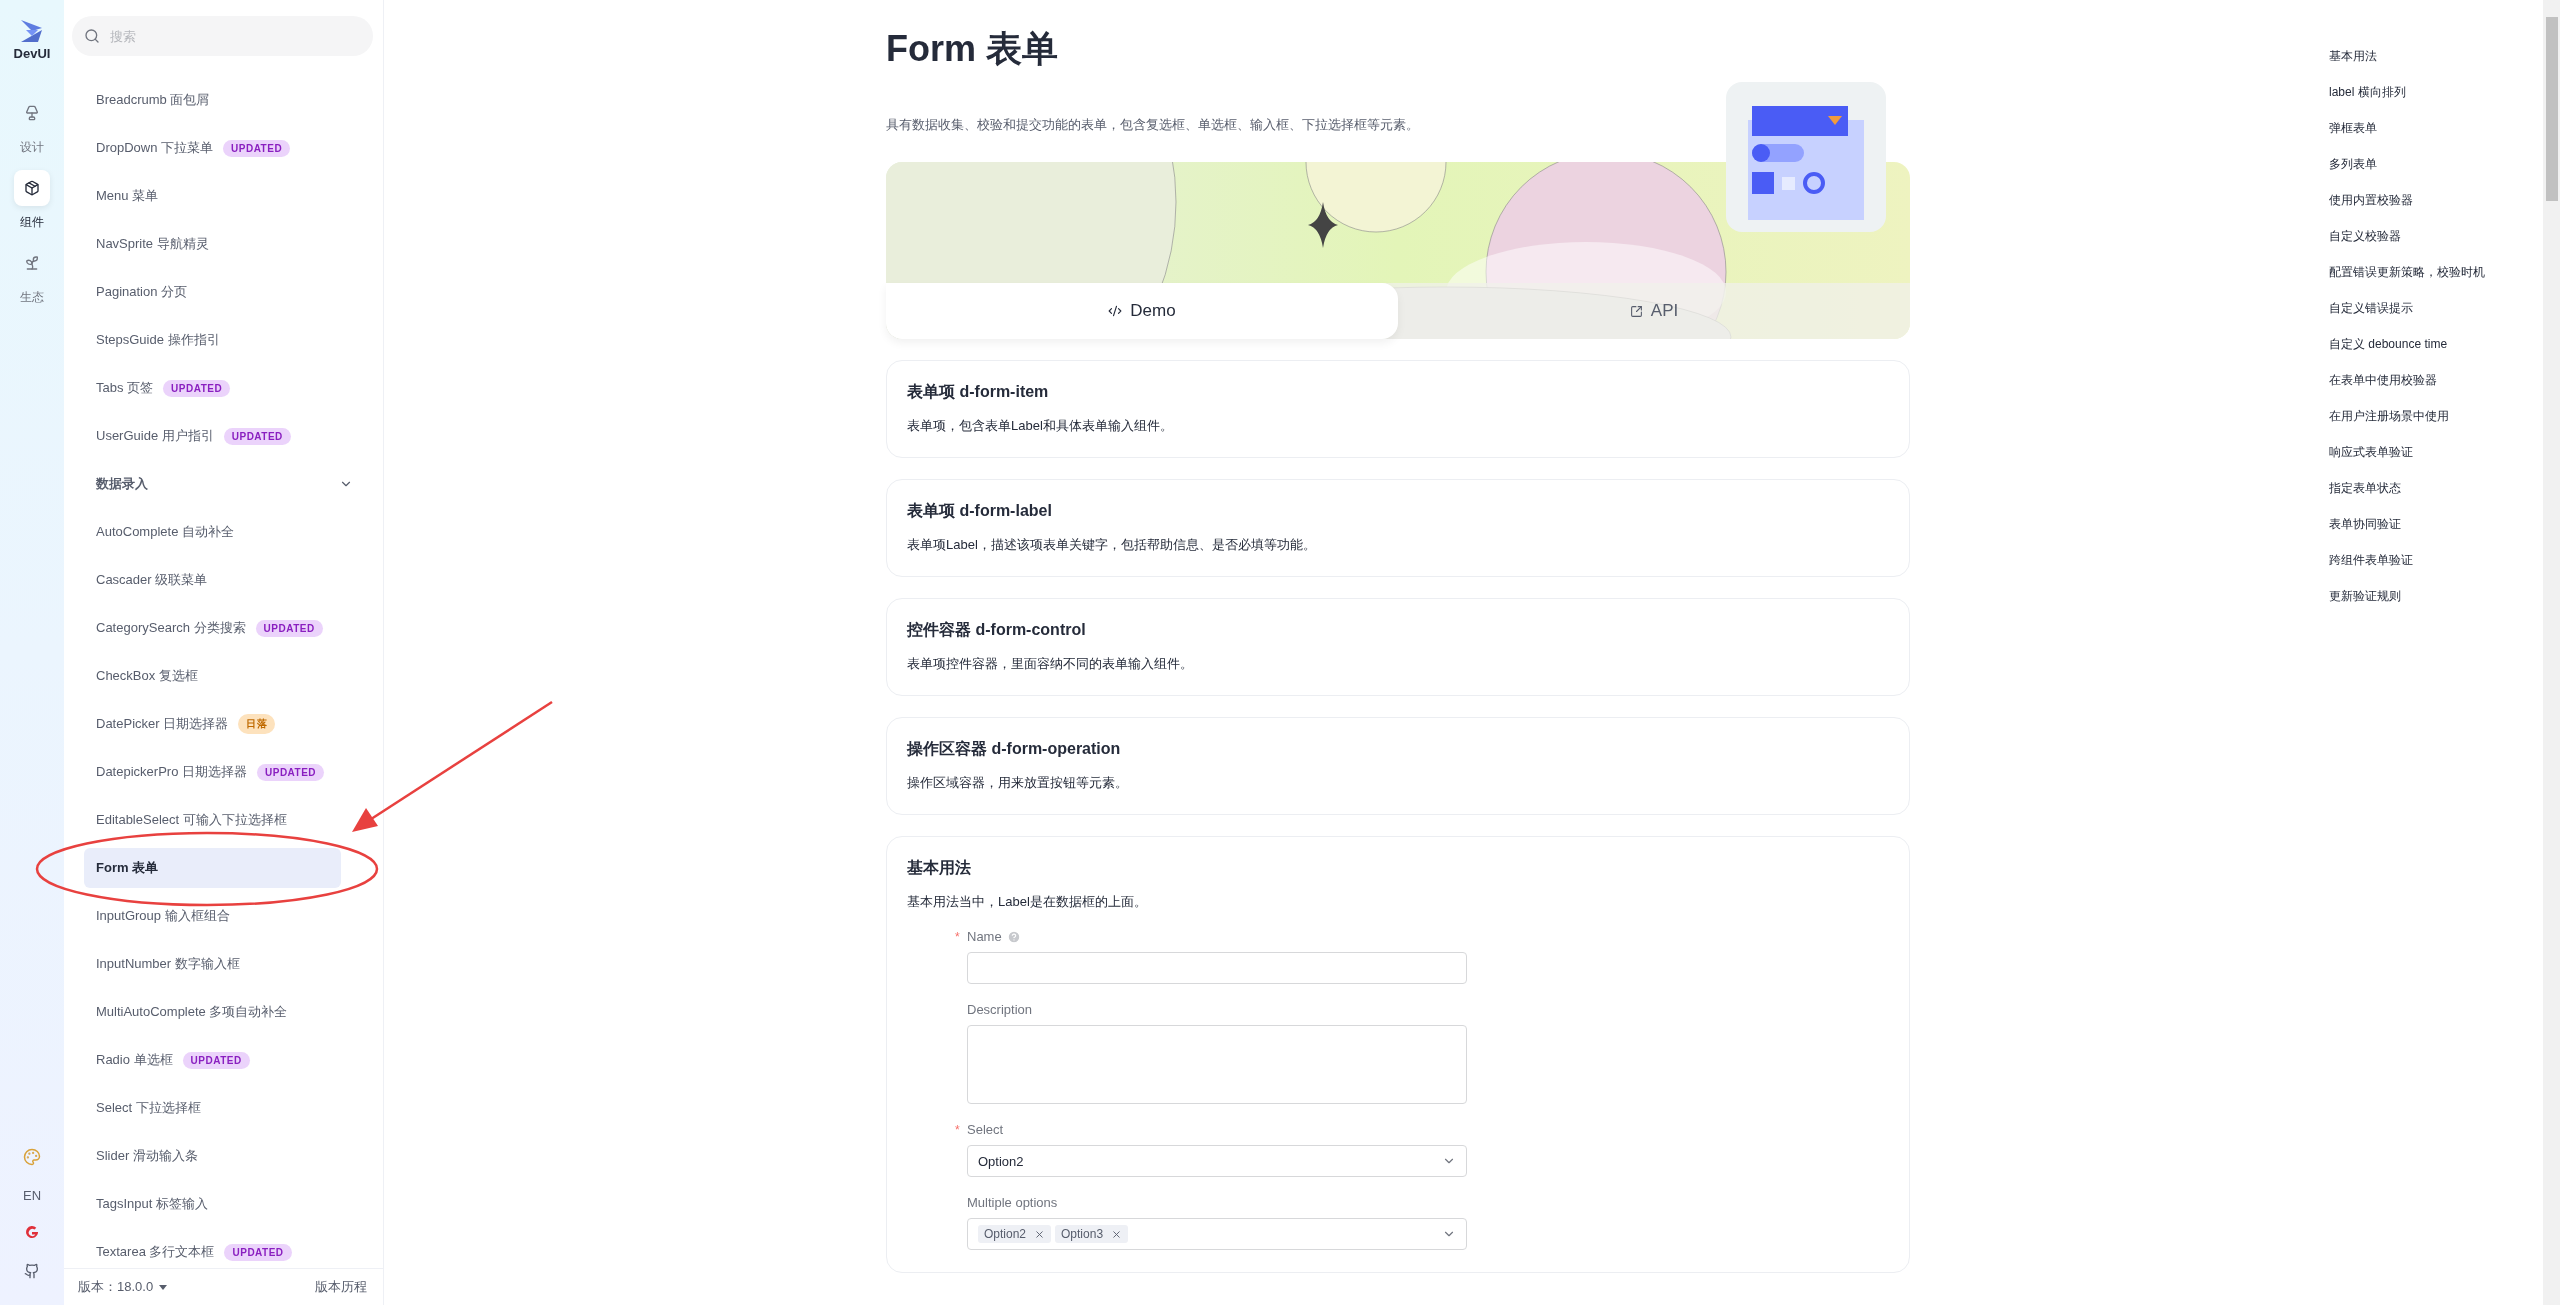 This screenshot has height=1305, width=2560. Describe the element at coordinates (2436, 344) in the screenshot. I see `toc-link: 自定义 debounce time` at that location.